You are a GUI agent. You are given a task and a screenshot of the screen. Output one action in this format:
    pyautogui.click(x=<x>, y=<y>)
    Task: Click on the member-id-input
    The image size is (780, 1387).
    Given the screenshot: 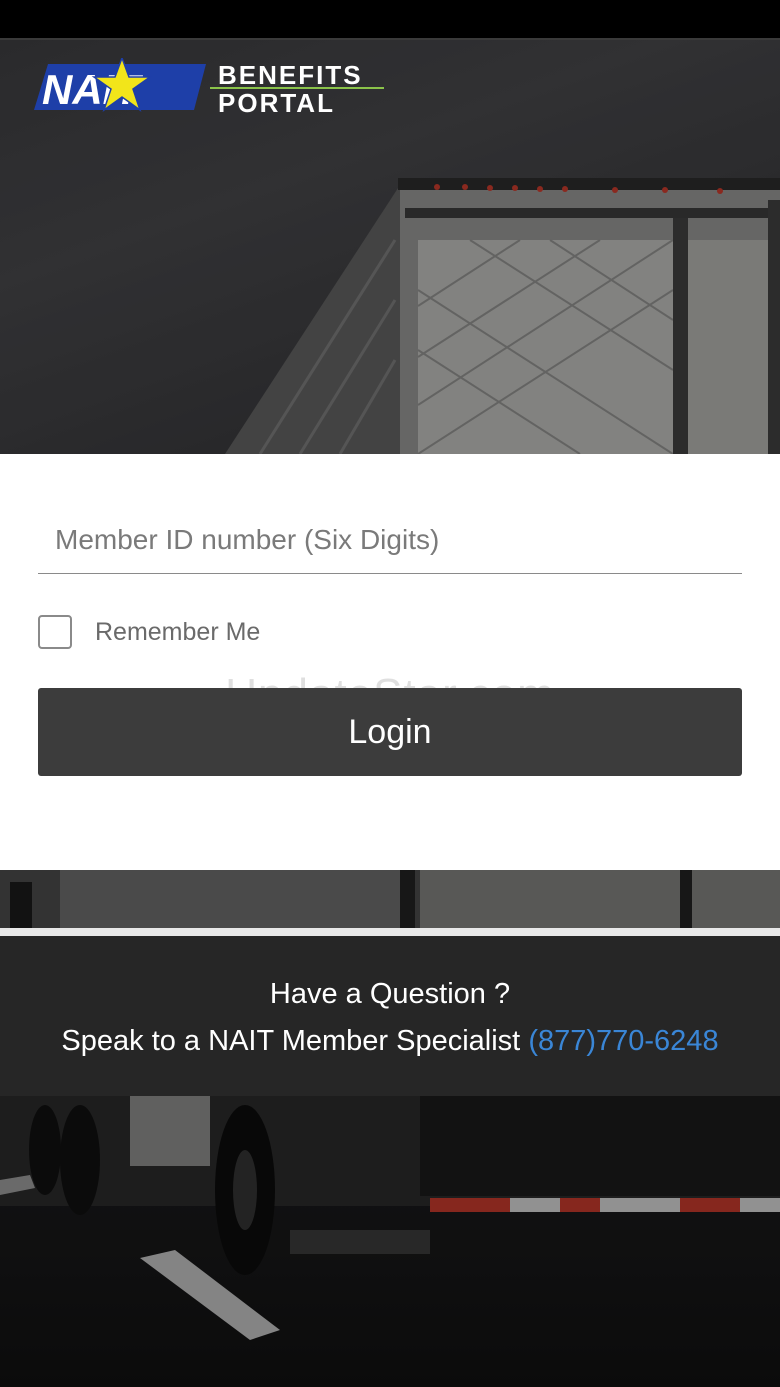 What is the action you would take?
    pyautogui.click(x=390, y=543)
    